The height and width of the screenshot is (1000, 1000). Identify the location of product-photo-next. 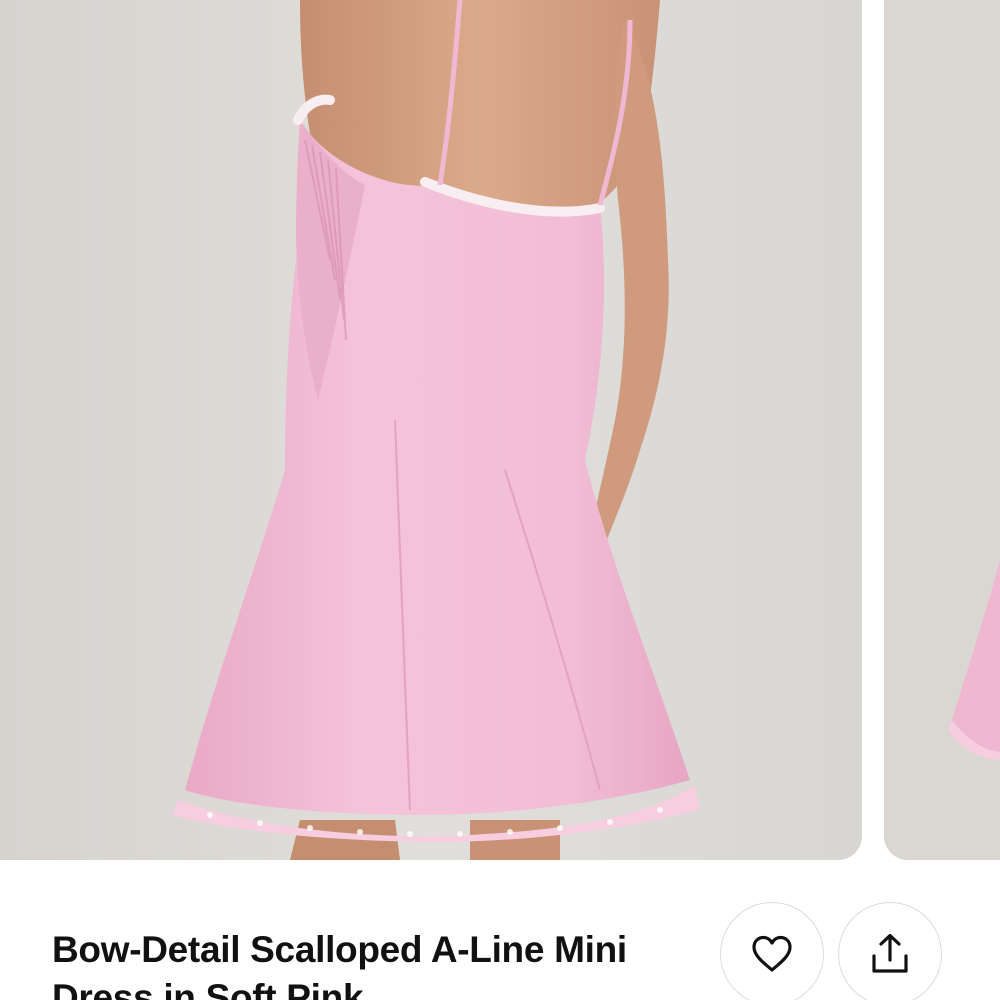
(942, 430).